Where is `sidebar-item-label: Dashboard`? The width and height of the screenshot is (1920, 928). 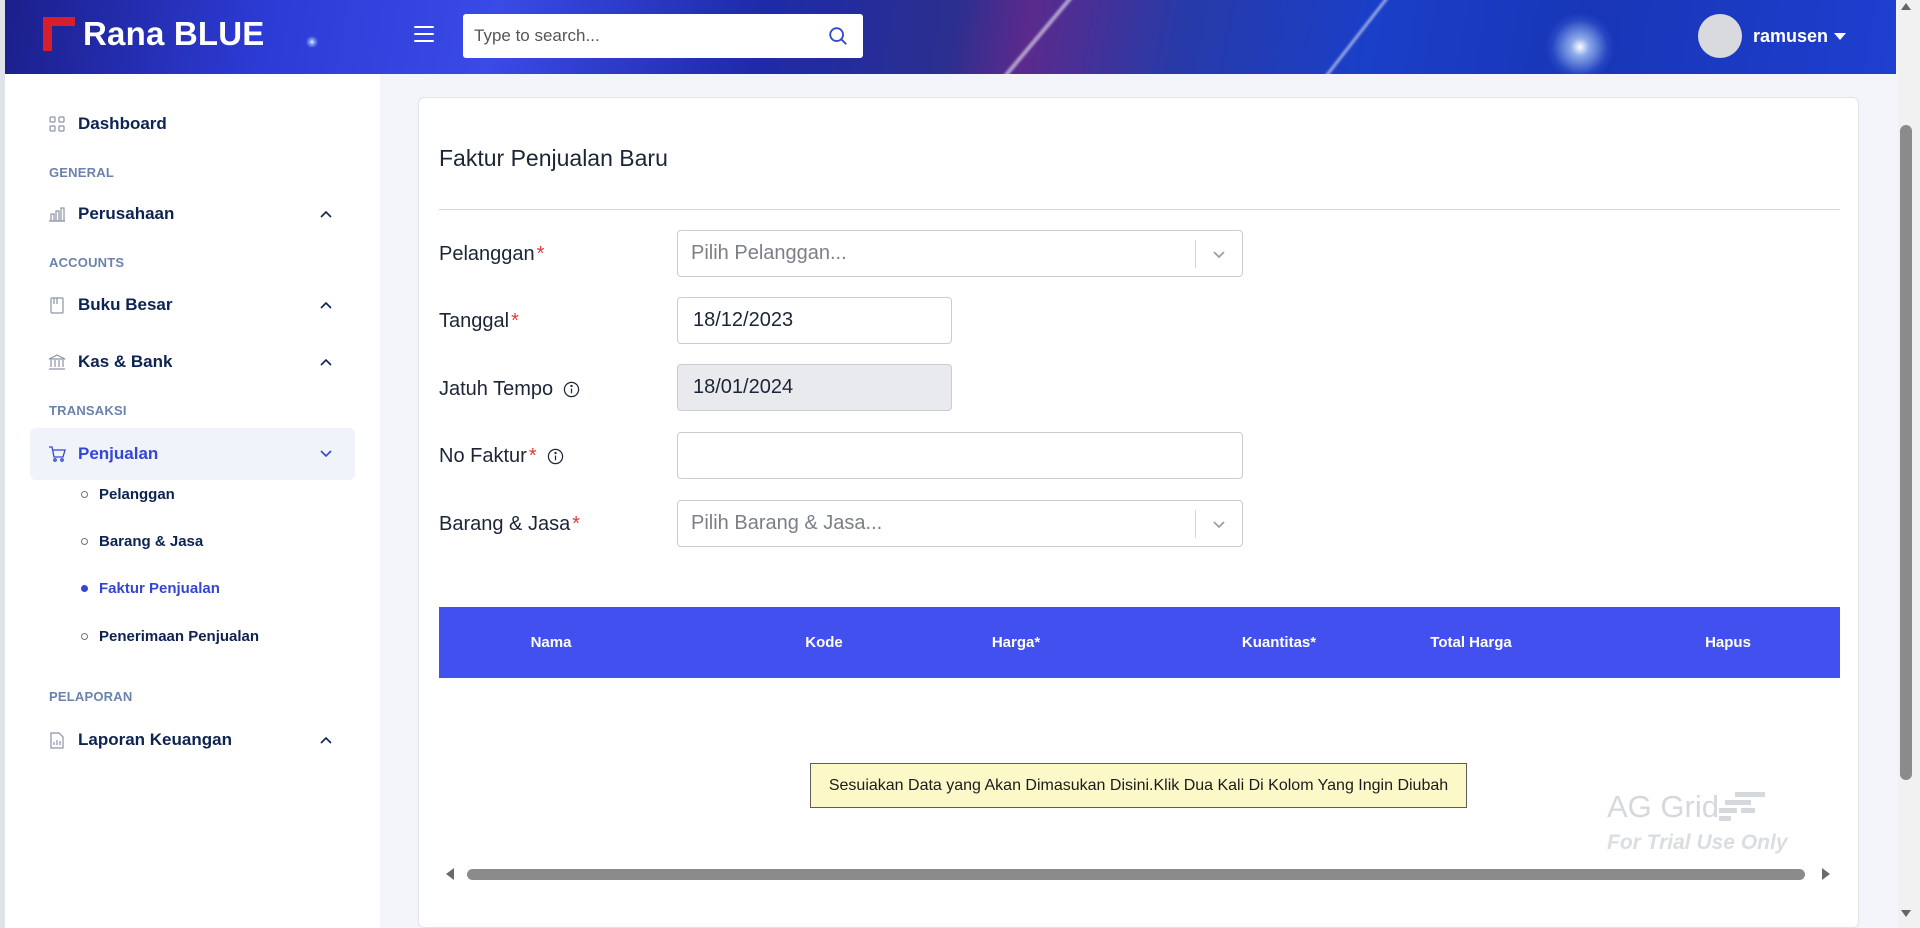
sidebar-item-label: Dashboard is located at coordinates (122, 123).